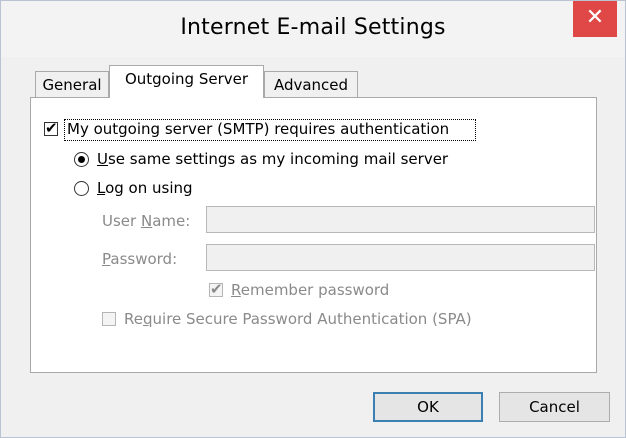  I want to click on tab-label: Advanced, so click(311, 85).